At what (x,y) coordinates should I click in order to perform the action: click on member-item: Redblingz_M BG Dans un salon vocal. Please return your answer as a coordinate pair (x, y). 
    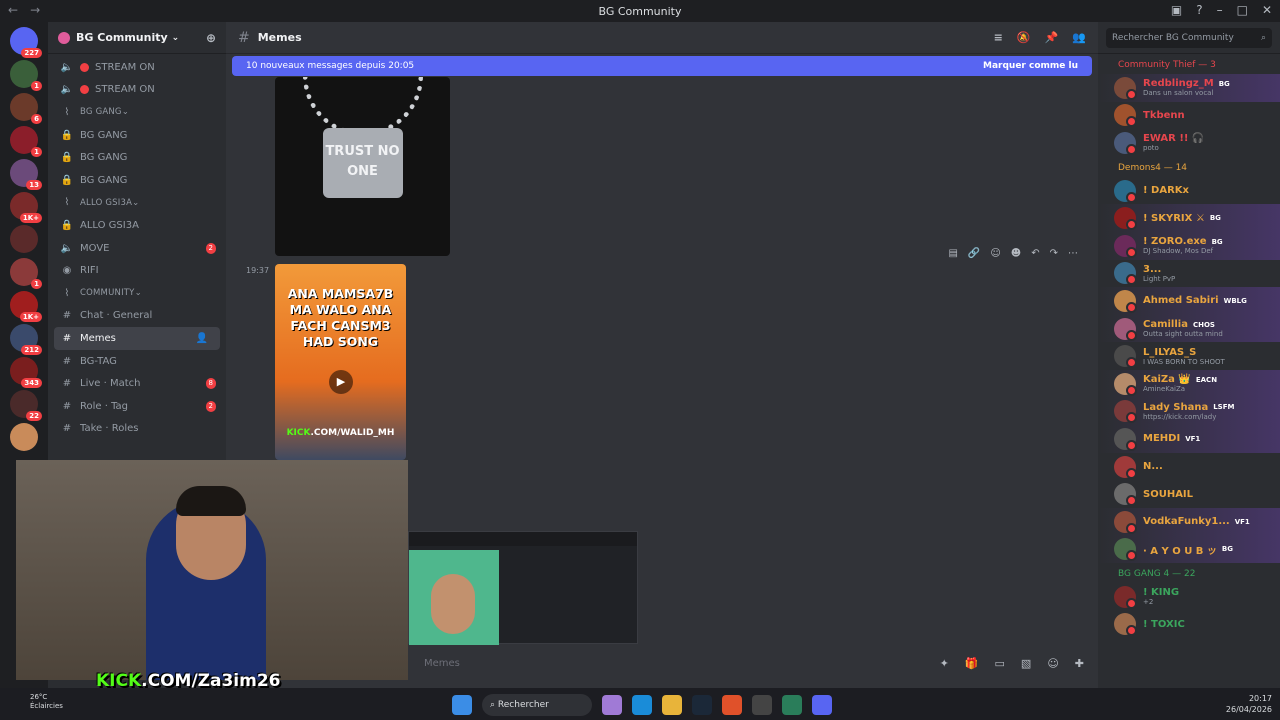
    Looking at the image, I should click on (1189, 88).